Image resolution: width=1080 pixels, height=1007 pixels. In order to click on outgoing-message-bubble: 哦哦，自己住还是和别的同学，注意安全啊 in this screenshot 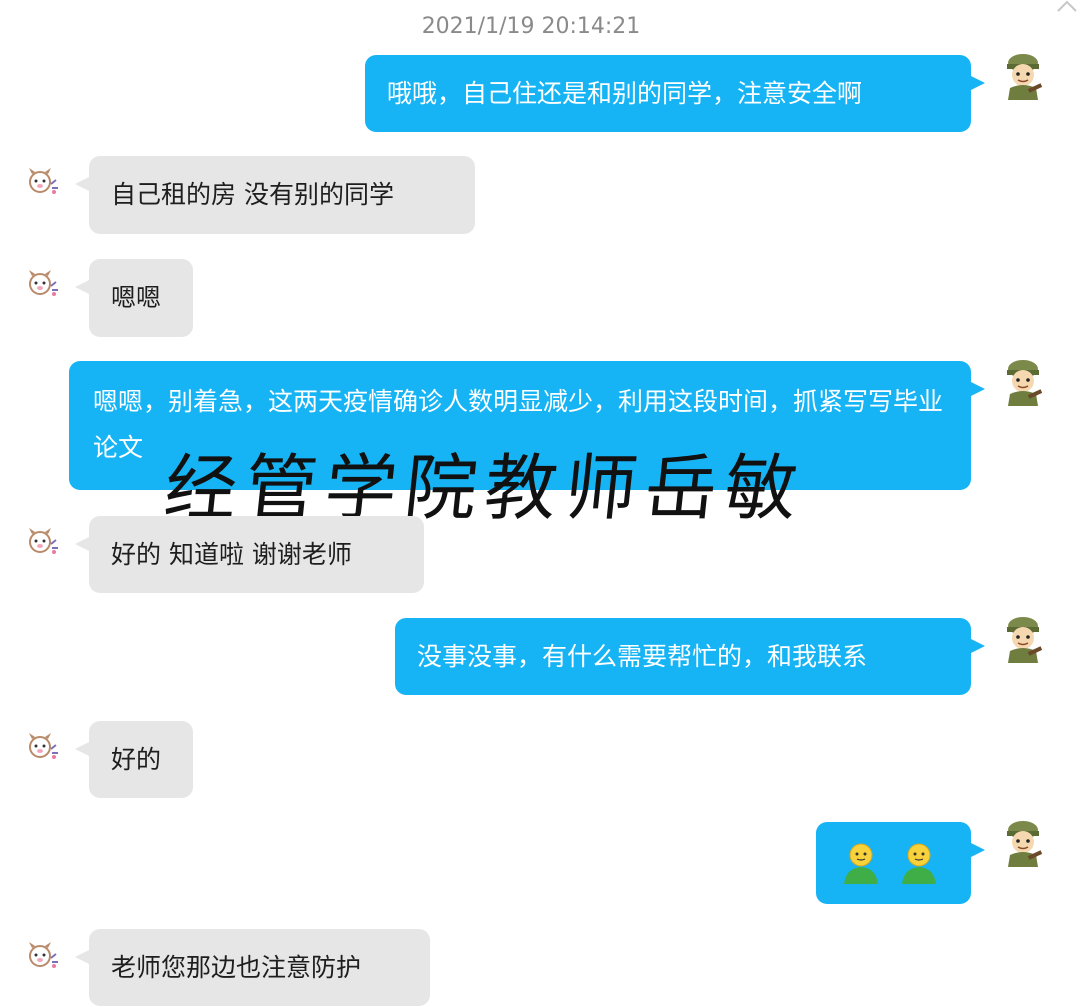, I will do `click(675, 93)`.